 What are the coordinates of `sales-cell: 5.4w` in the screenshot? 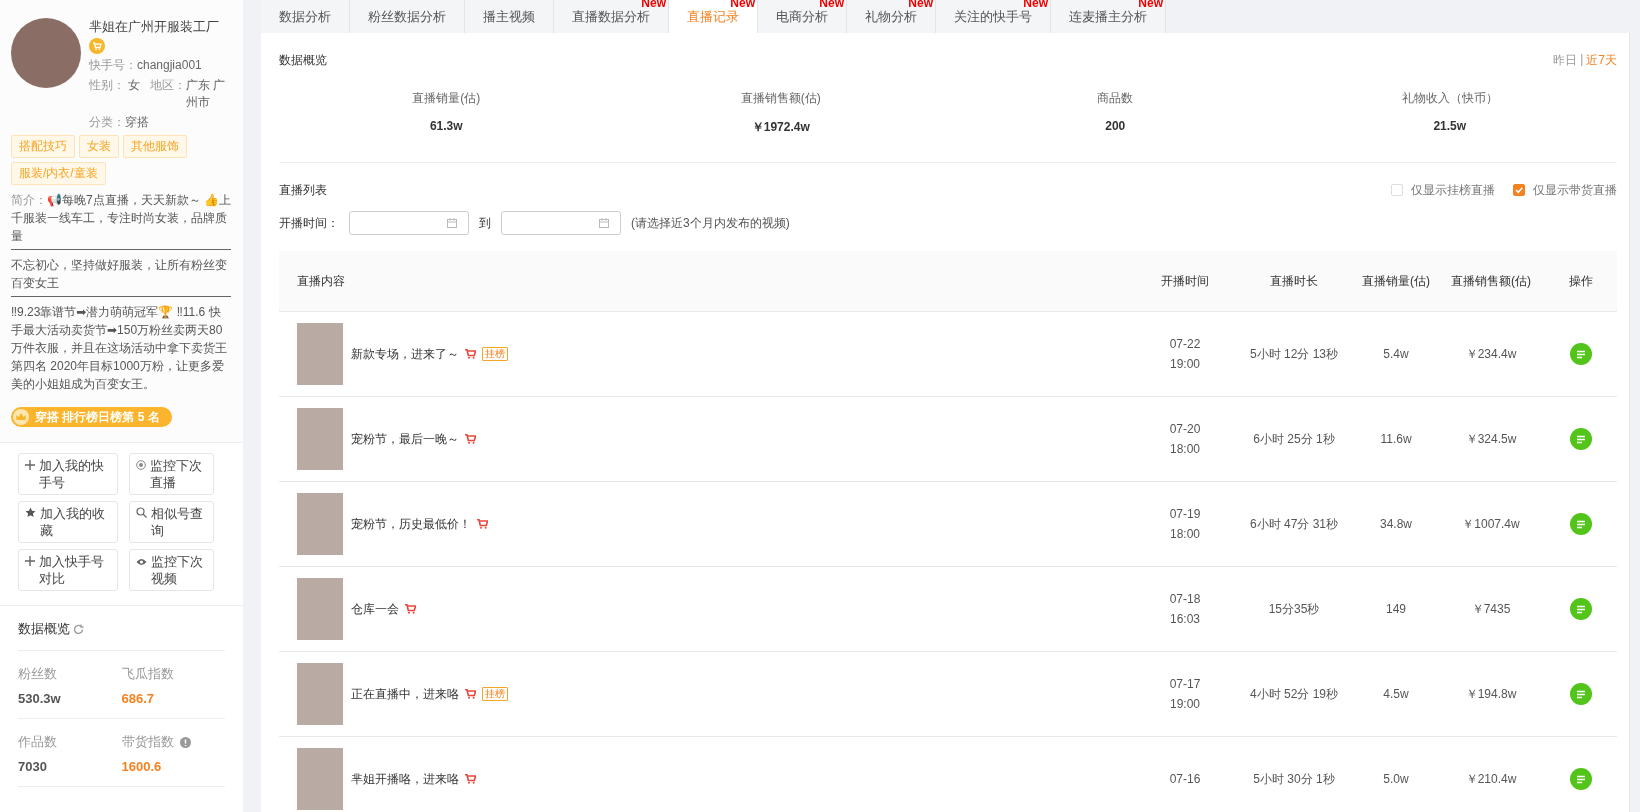 It's located at (1396, 354).